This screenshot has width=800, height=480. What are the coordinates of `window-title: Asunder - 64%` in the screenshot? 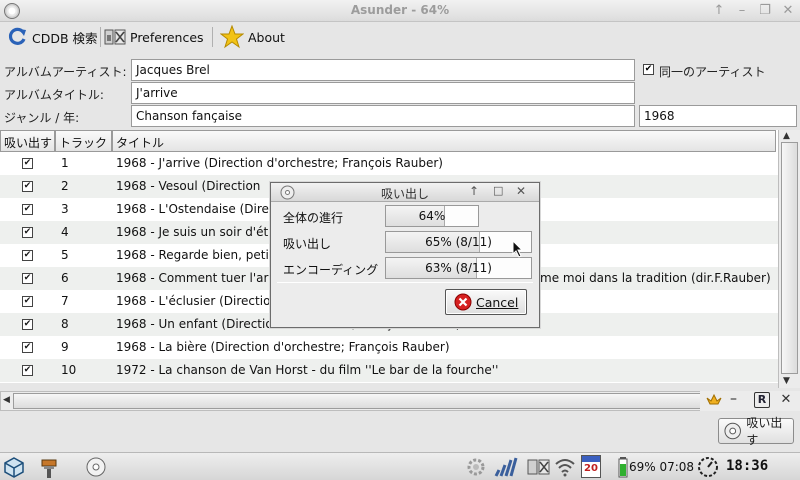 It's located at (400, 10).